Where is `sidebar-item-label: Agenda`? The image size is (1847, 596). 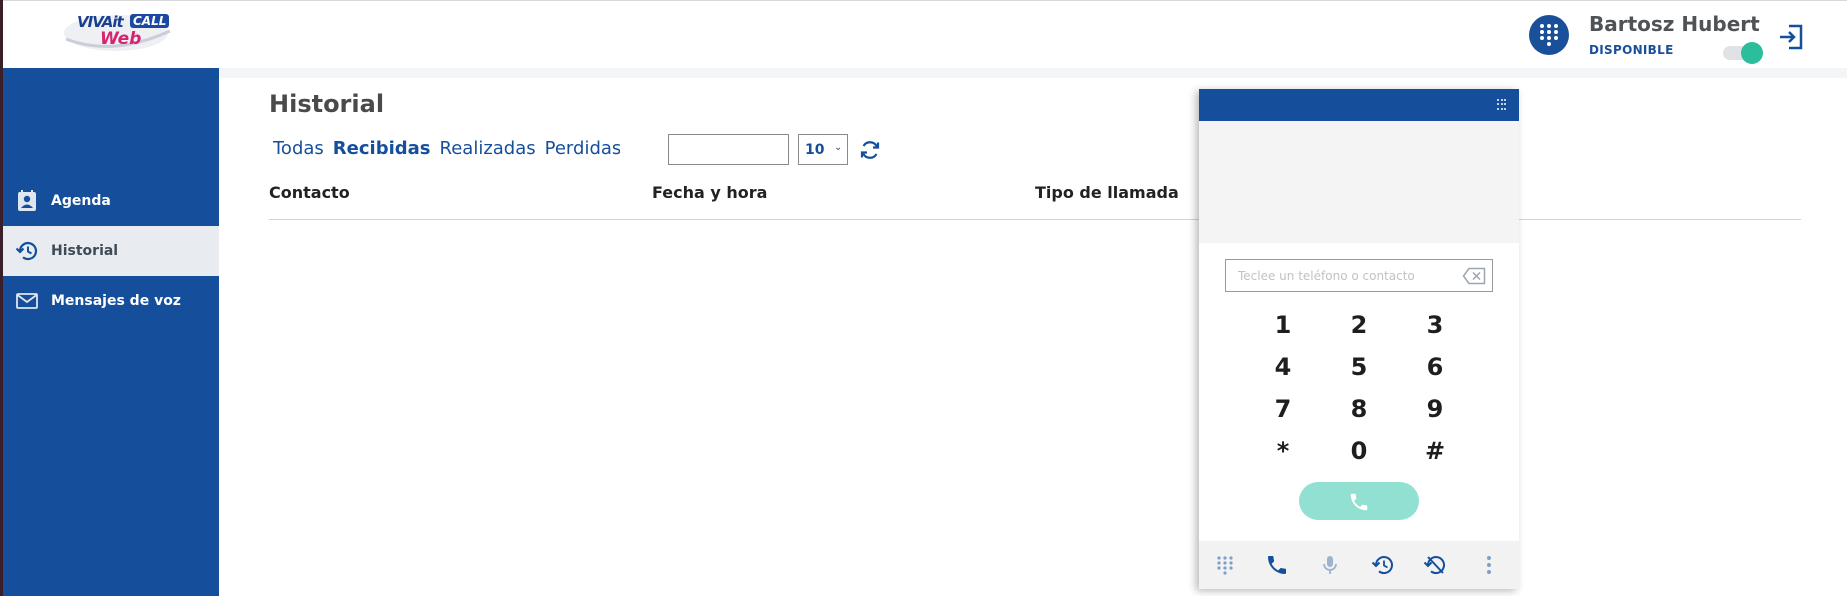 sidebar-item-label: Agenda is located at coordinates (81, 201).